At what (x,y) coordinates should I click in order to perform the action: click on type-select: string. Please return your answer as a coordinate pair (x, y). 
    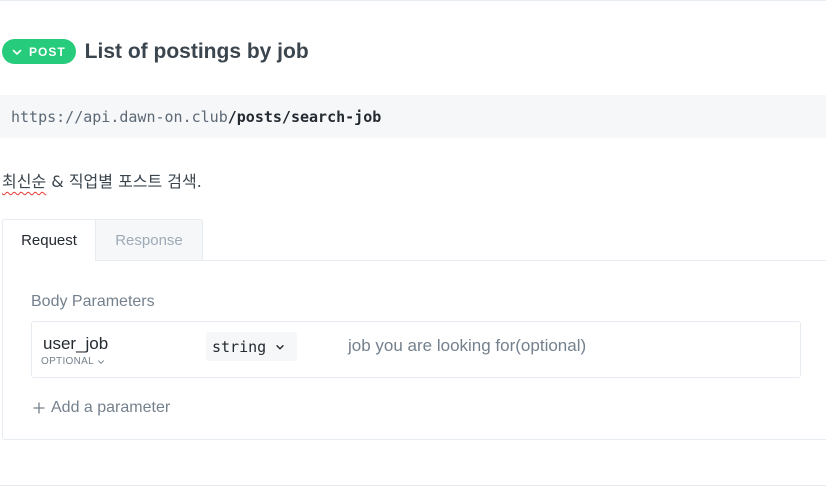
    Looking at the image, I should click on (251, 346).